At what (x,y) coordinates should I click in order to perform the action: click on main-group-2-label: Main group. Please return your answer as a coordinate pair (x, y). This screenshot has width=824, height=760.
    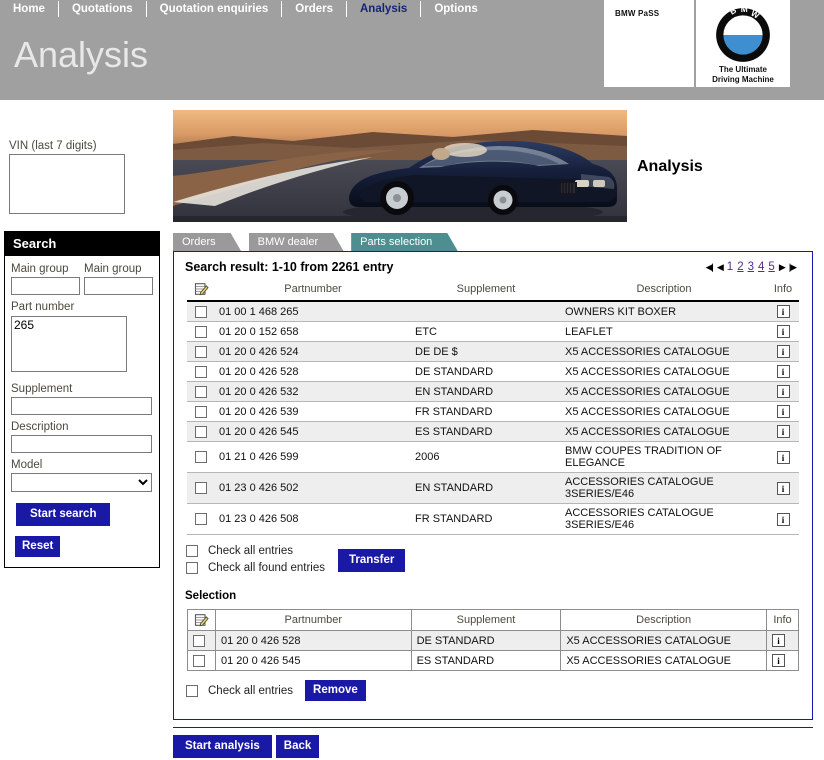
    Looking at the image, I should click on (113, 269).